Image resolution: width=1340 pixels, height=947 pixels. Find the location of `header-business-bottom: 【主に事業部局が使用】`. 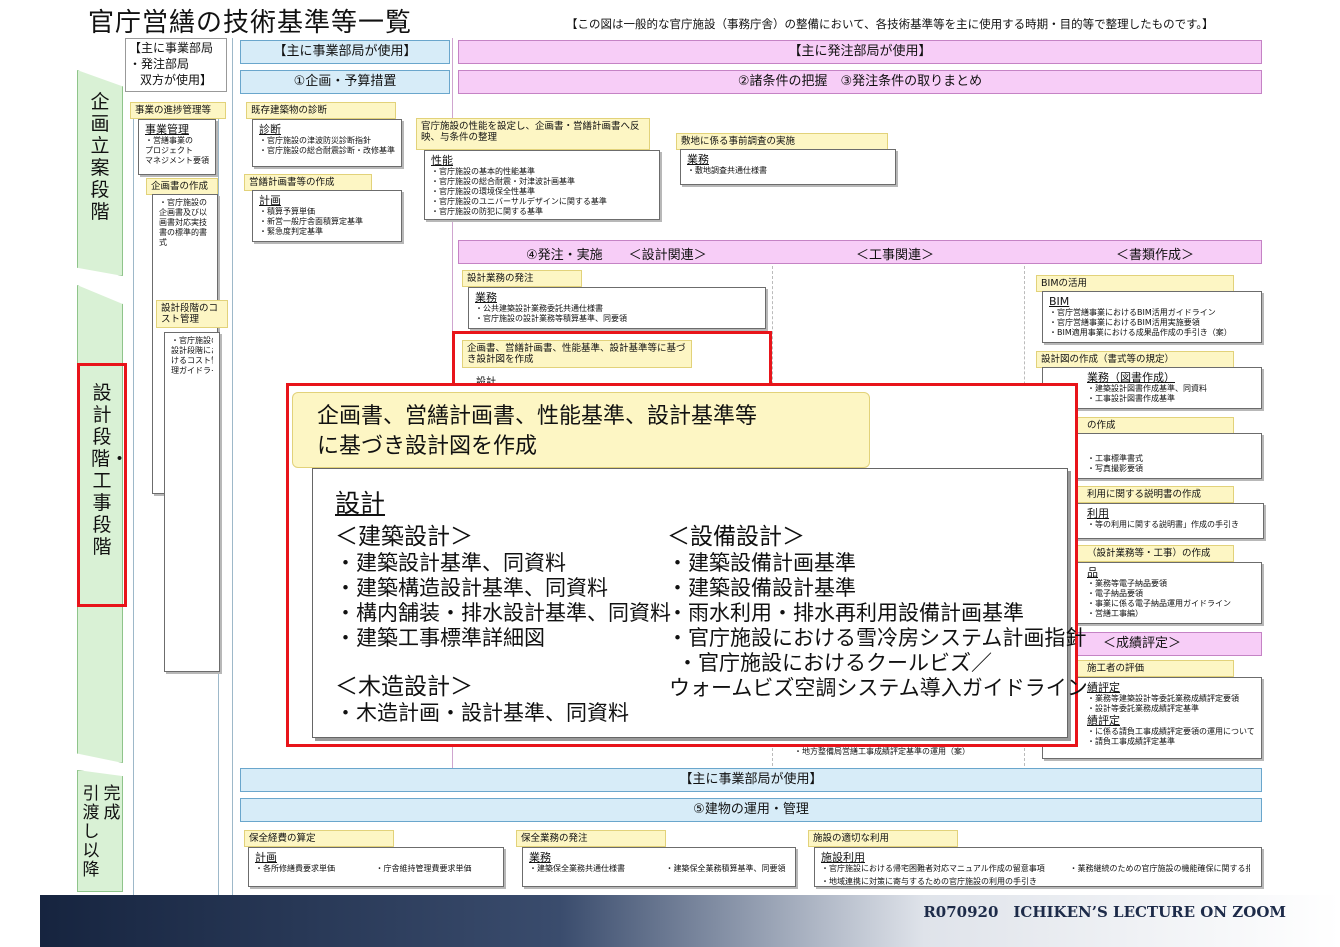

header-business-bottom: 【主に事業部局が使用】 is located at coordinates (751, 780).